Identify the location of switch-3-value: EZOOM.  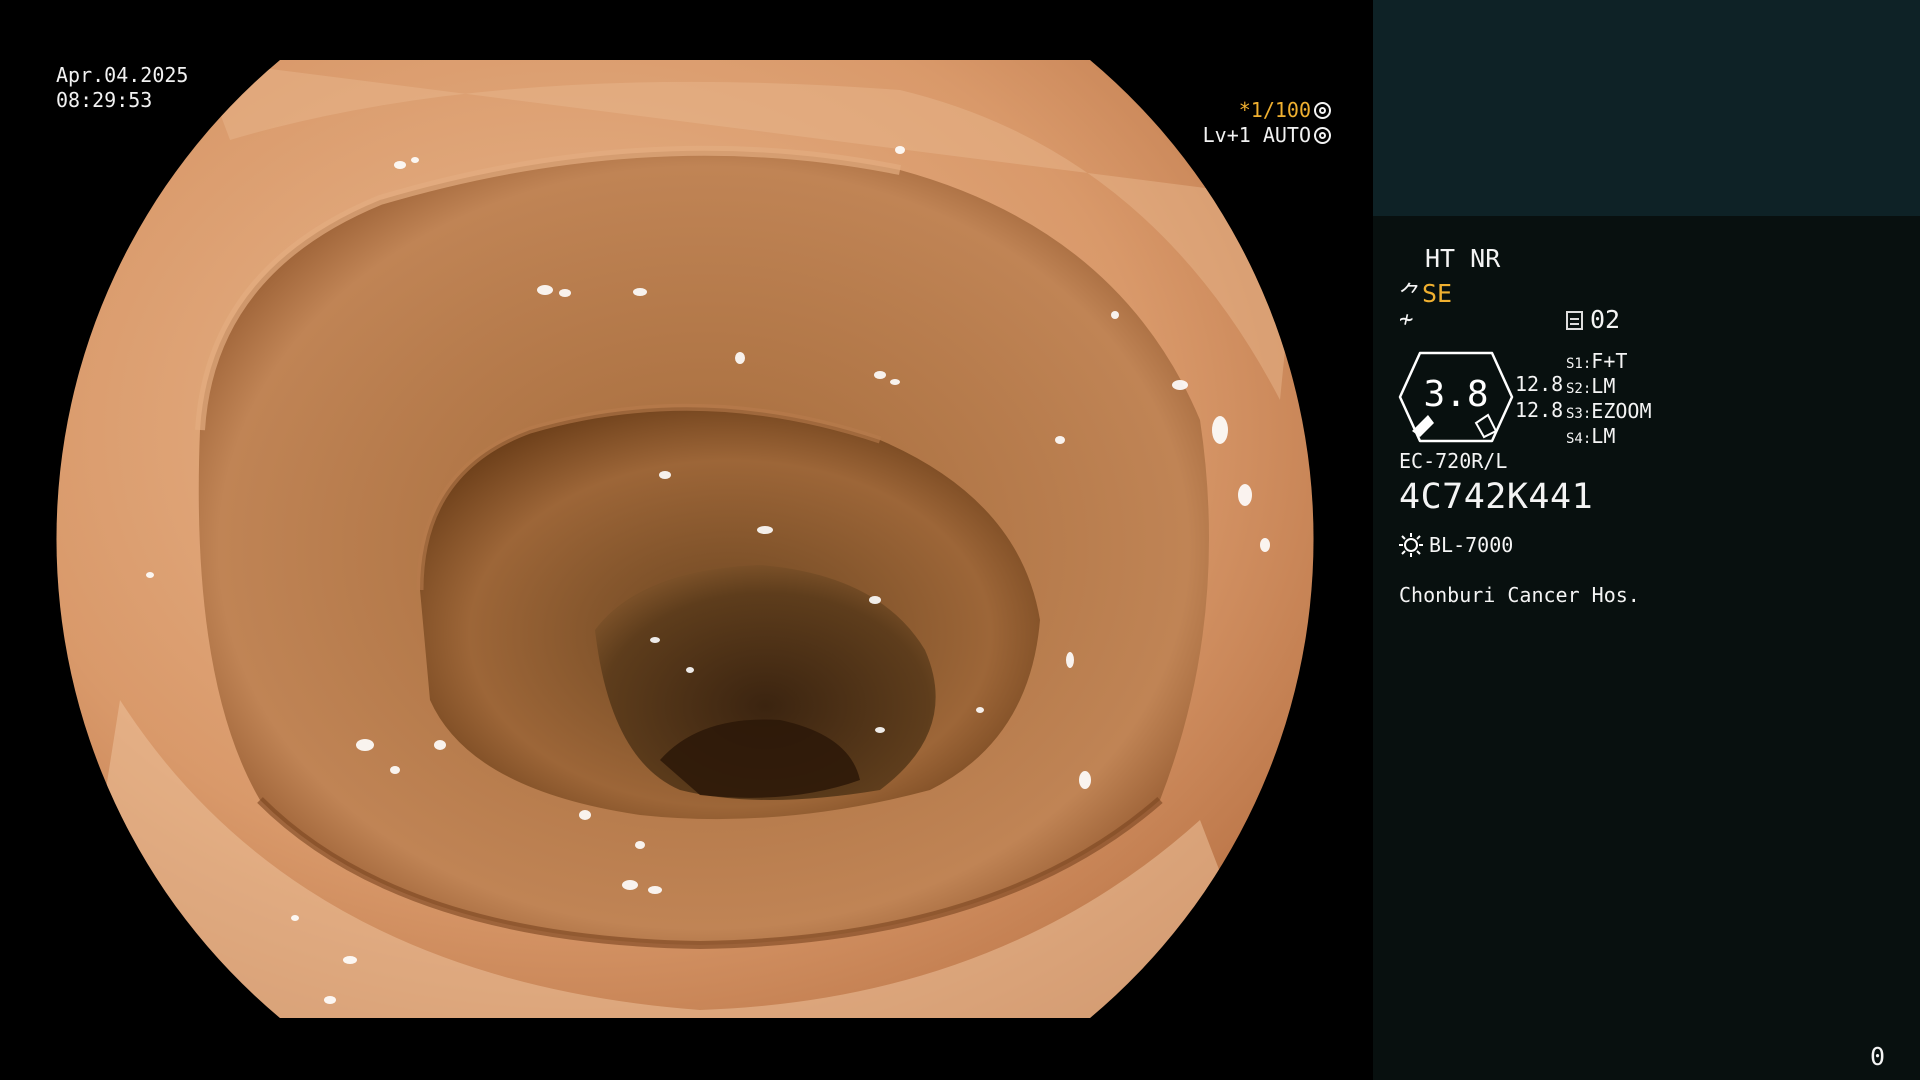
(1621, 411).